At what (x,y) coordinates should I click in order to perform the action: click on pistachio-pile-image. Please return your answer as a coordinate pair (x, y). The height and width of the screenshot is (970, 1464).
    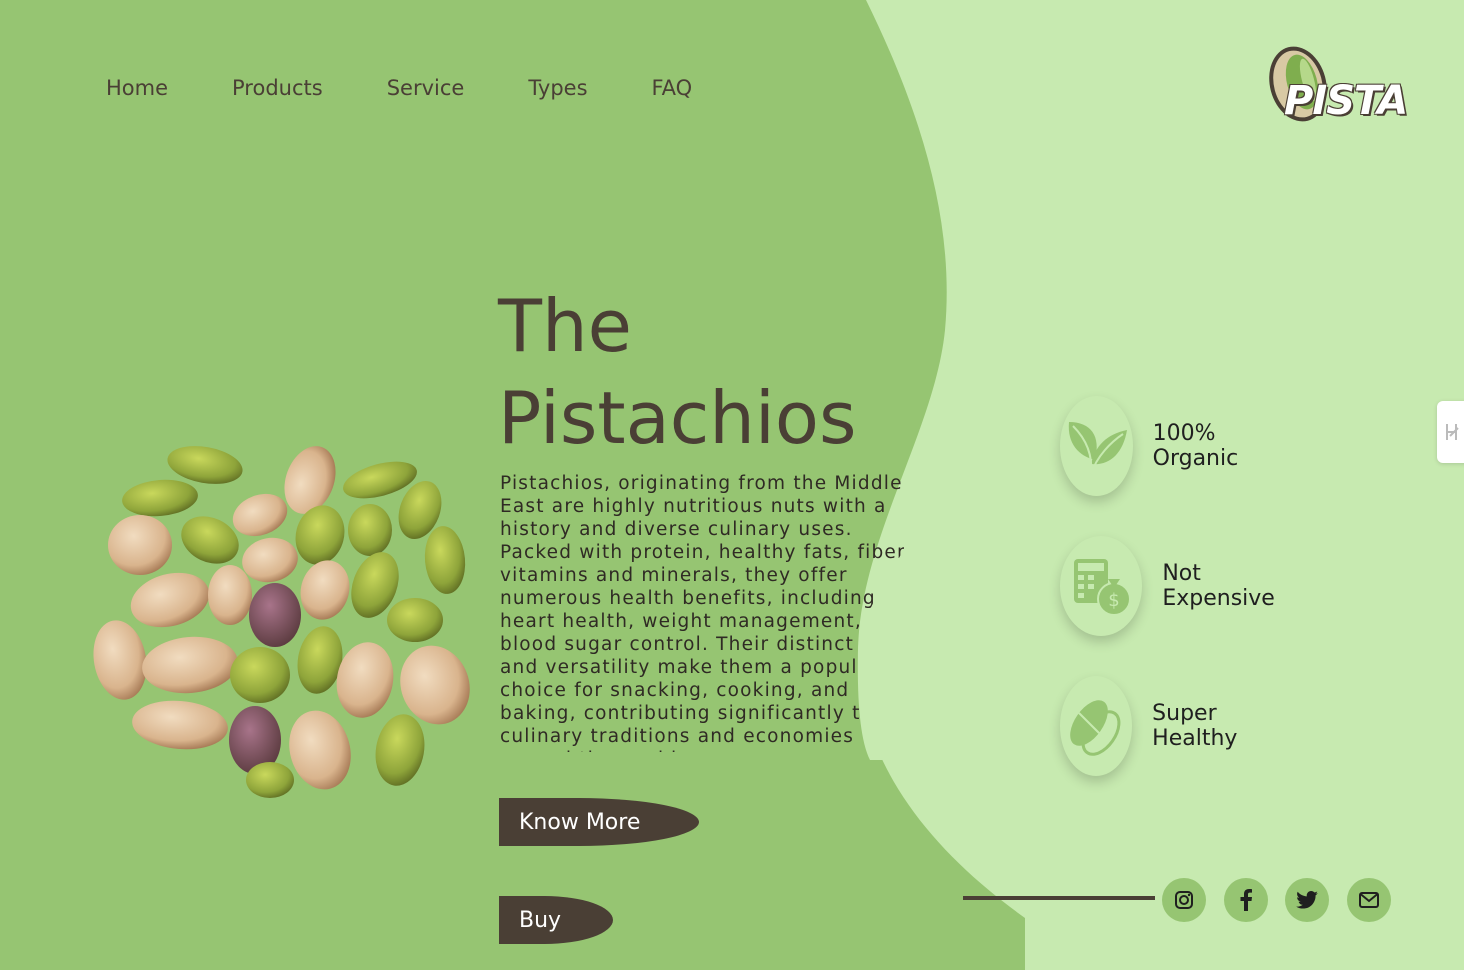
    Looking at the image, I should click on (281, 622).